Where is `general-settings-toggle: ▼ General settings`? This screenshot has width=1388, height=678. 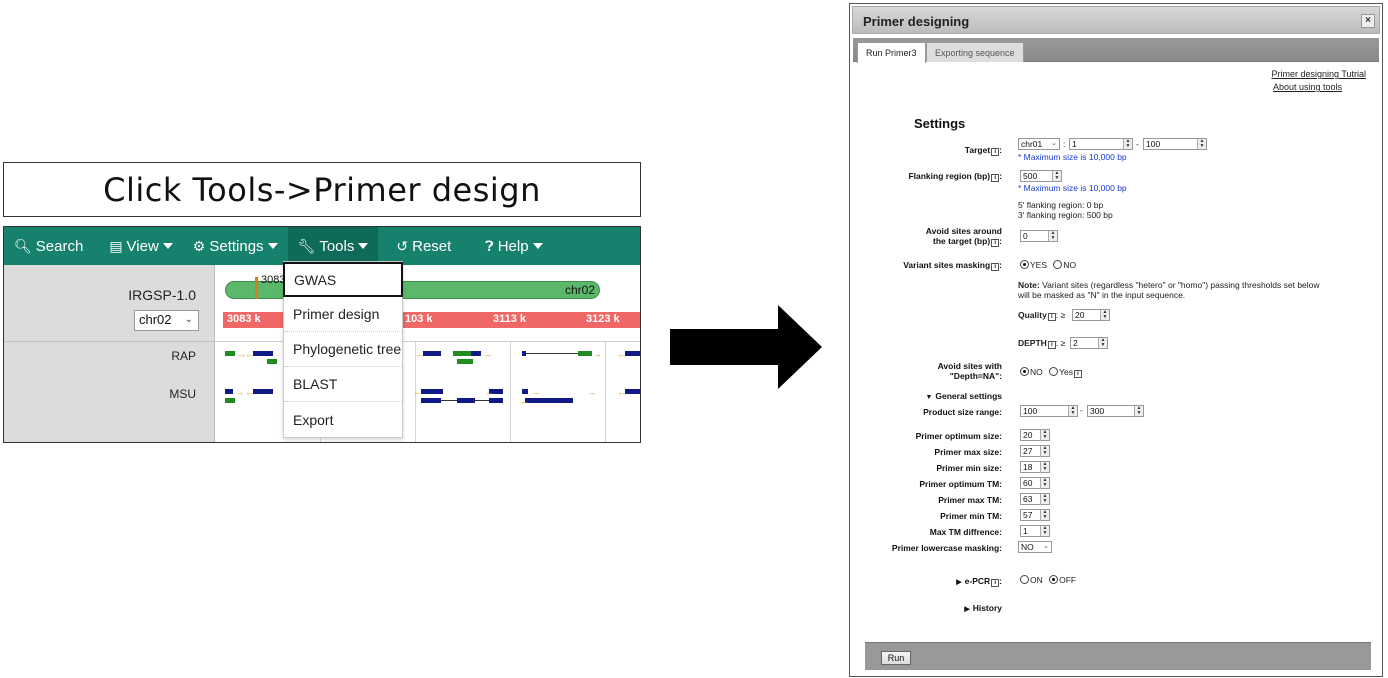 general-settings-toggle: ▼ General settings is located at coordinates (963, 397).